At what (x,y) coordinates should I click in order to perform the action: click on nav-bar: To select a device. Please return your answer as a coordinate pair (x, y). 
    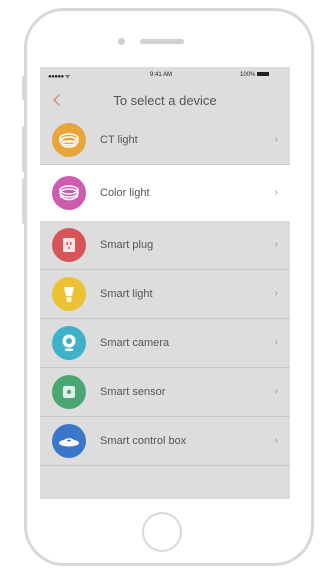
    Looking at the image, I should click on (165, 101).